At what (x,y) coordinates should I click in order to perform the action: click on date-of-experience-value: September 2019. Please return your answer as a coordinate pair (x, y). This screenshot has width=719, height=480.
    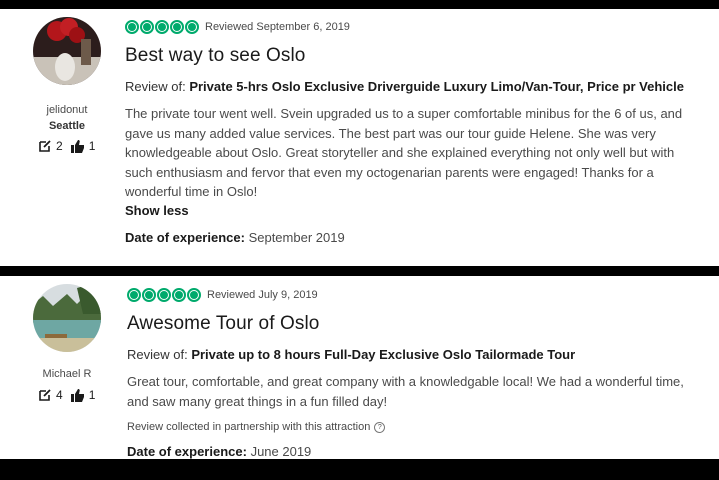
    Looking at the image, I should click on (296, 237).